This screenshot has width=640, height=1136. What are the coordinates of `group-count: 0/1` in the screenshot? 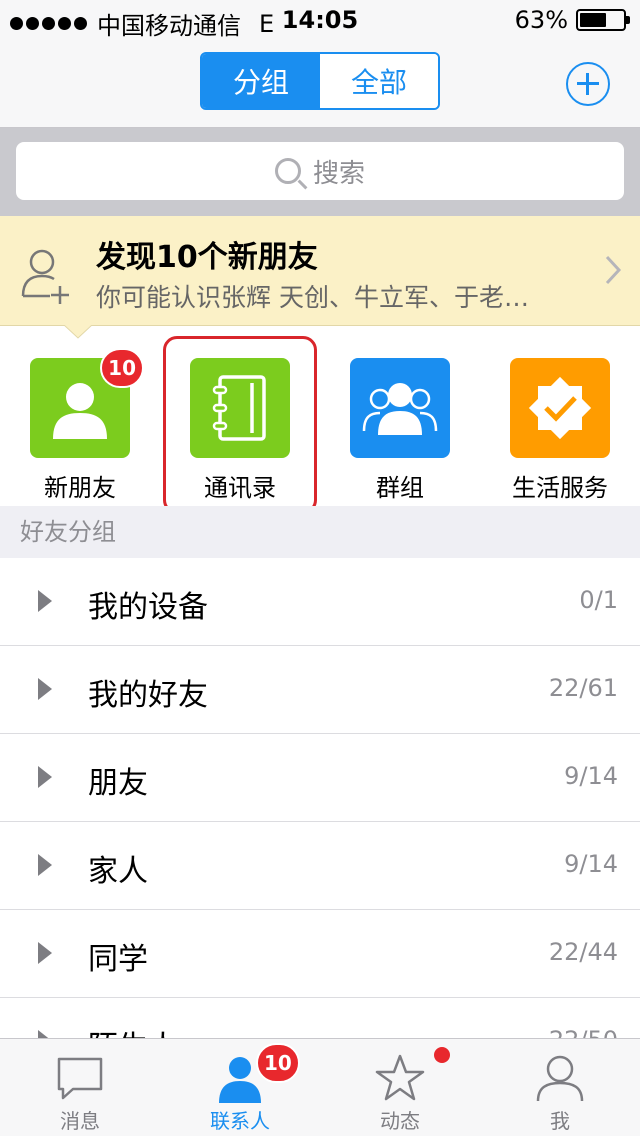 It's located at (598, 600).